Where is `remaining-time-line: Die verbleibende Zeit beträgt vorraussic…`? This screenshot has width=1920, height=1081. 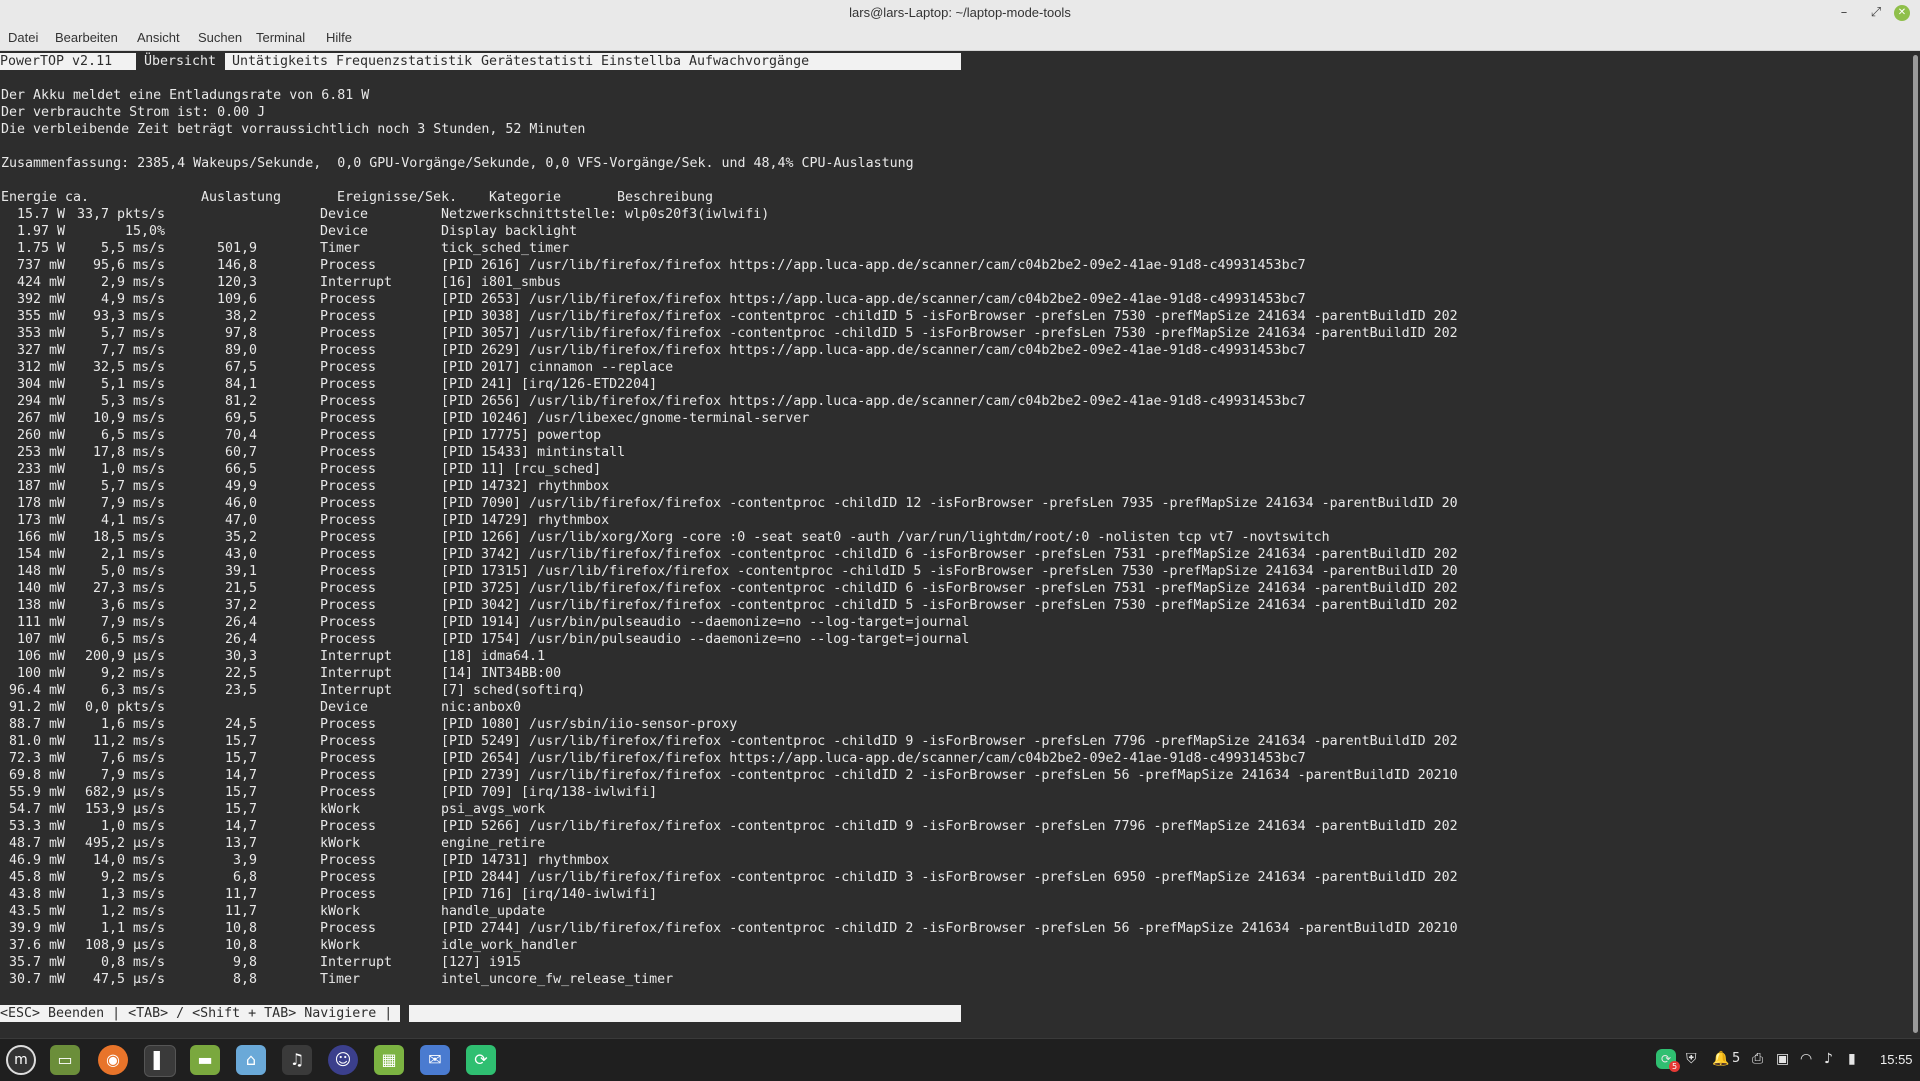 remaining-time-line: Die verbleibende Zeit beträgt vorraussic… is located at coordinates (293, 129).